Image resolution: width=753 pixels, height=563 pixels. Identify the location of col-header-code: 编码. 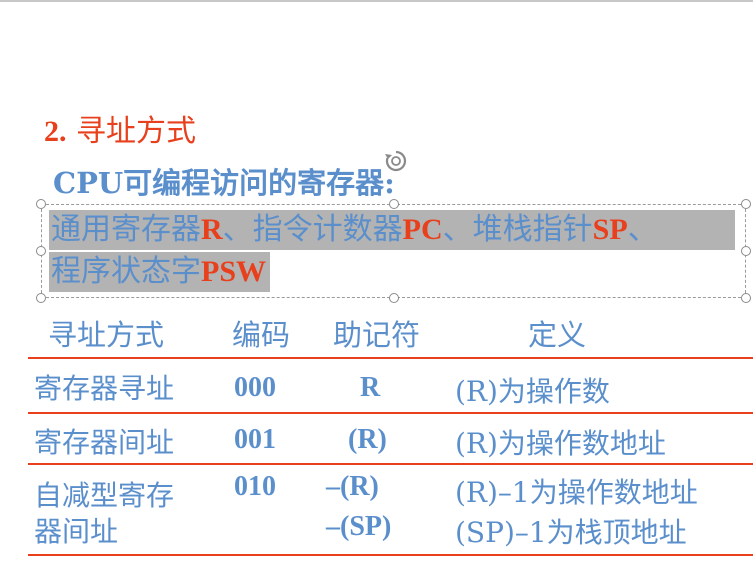
(261, 335).